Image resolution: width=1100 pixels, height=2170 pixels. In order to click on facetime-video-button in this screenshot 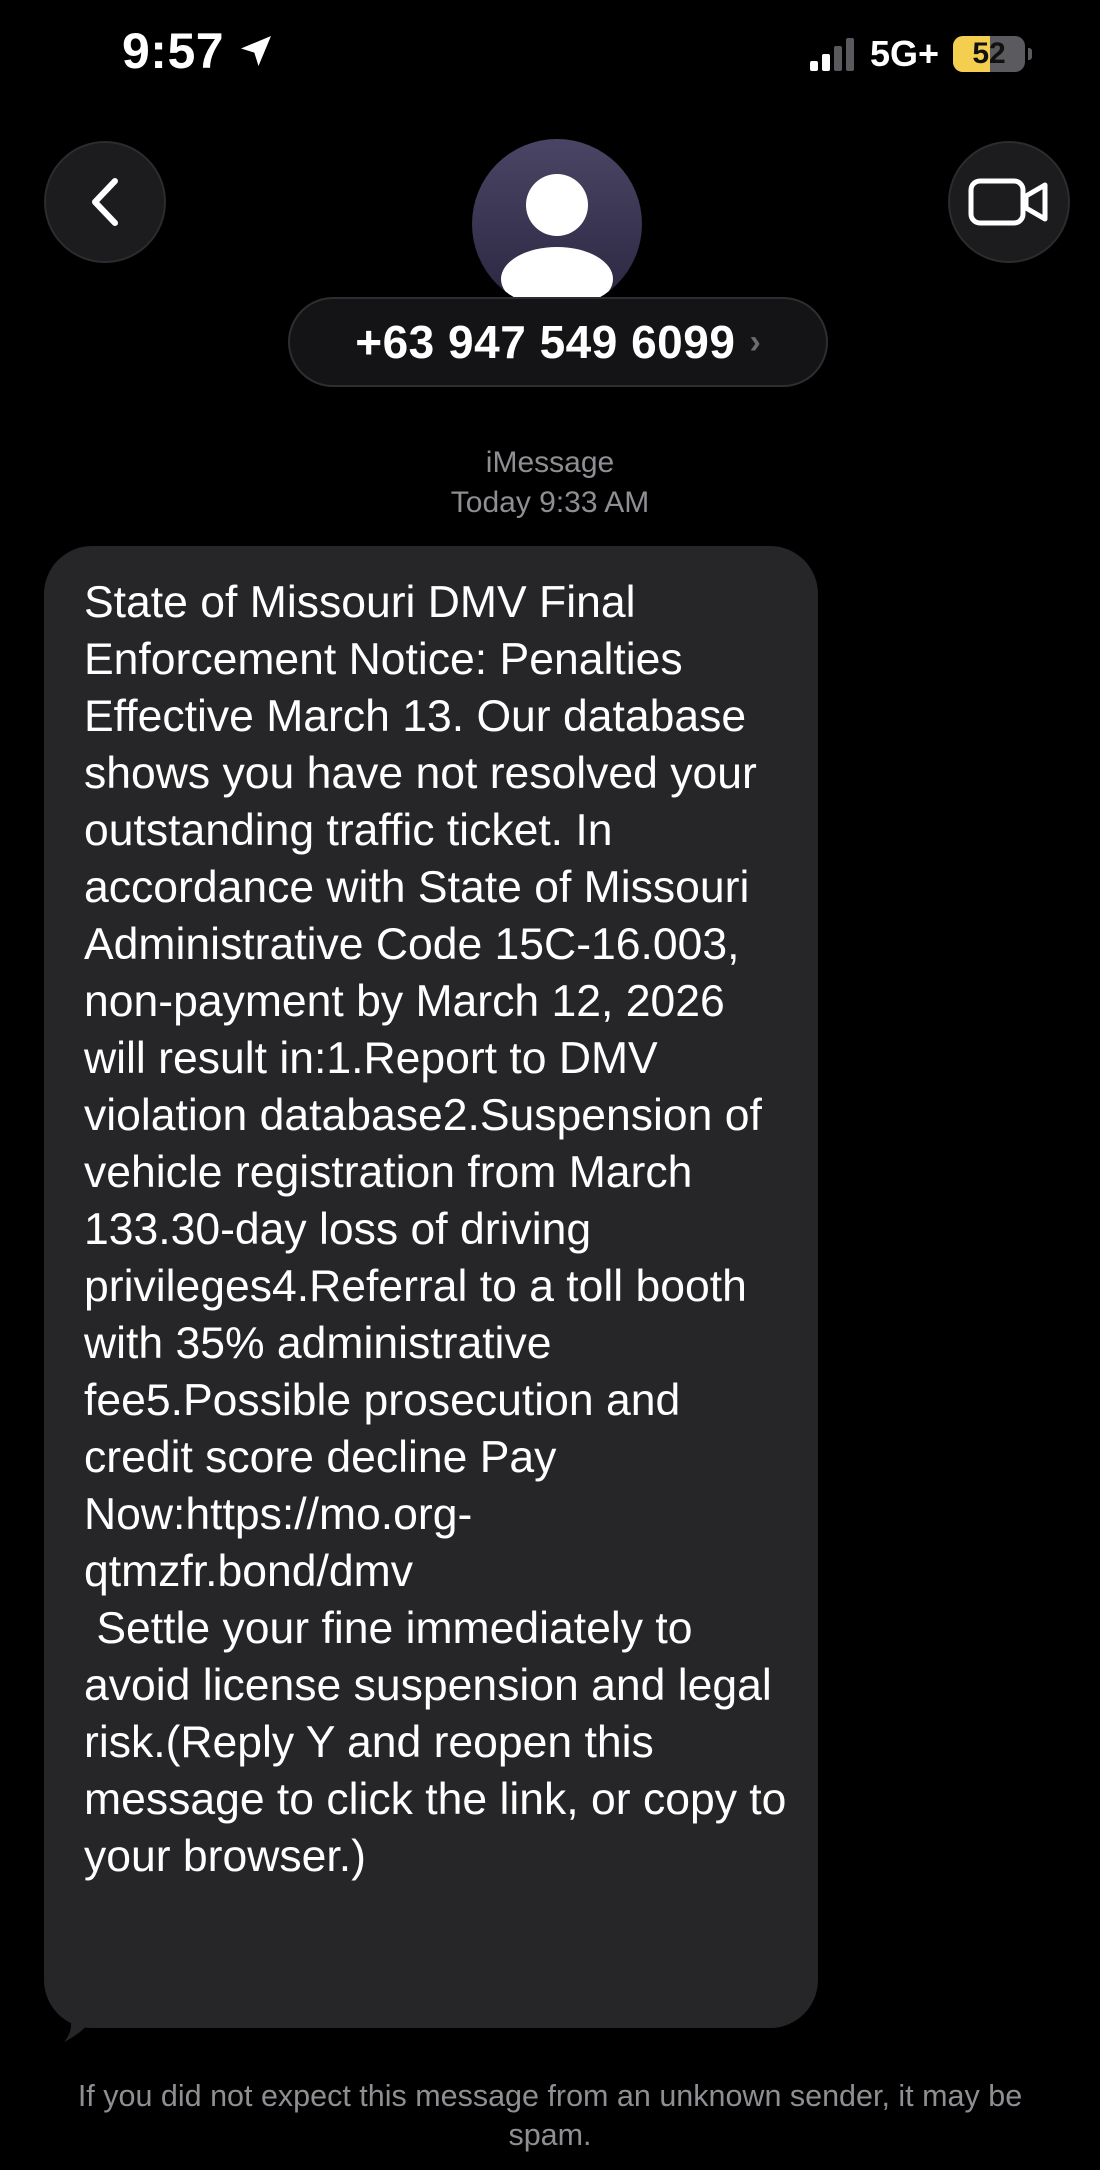, I will do `click(1009, 202)`.